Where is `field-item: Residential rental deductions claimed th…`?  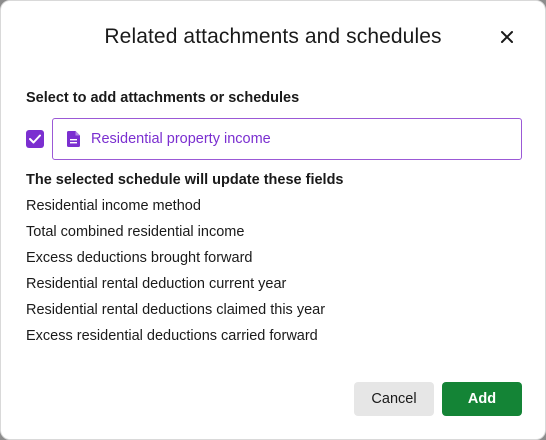
field-item: Residential rental deductions claimed th… is located at coordinates (176, 310).